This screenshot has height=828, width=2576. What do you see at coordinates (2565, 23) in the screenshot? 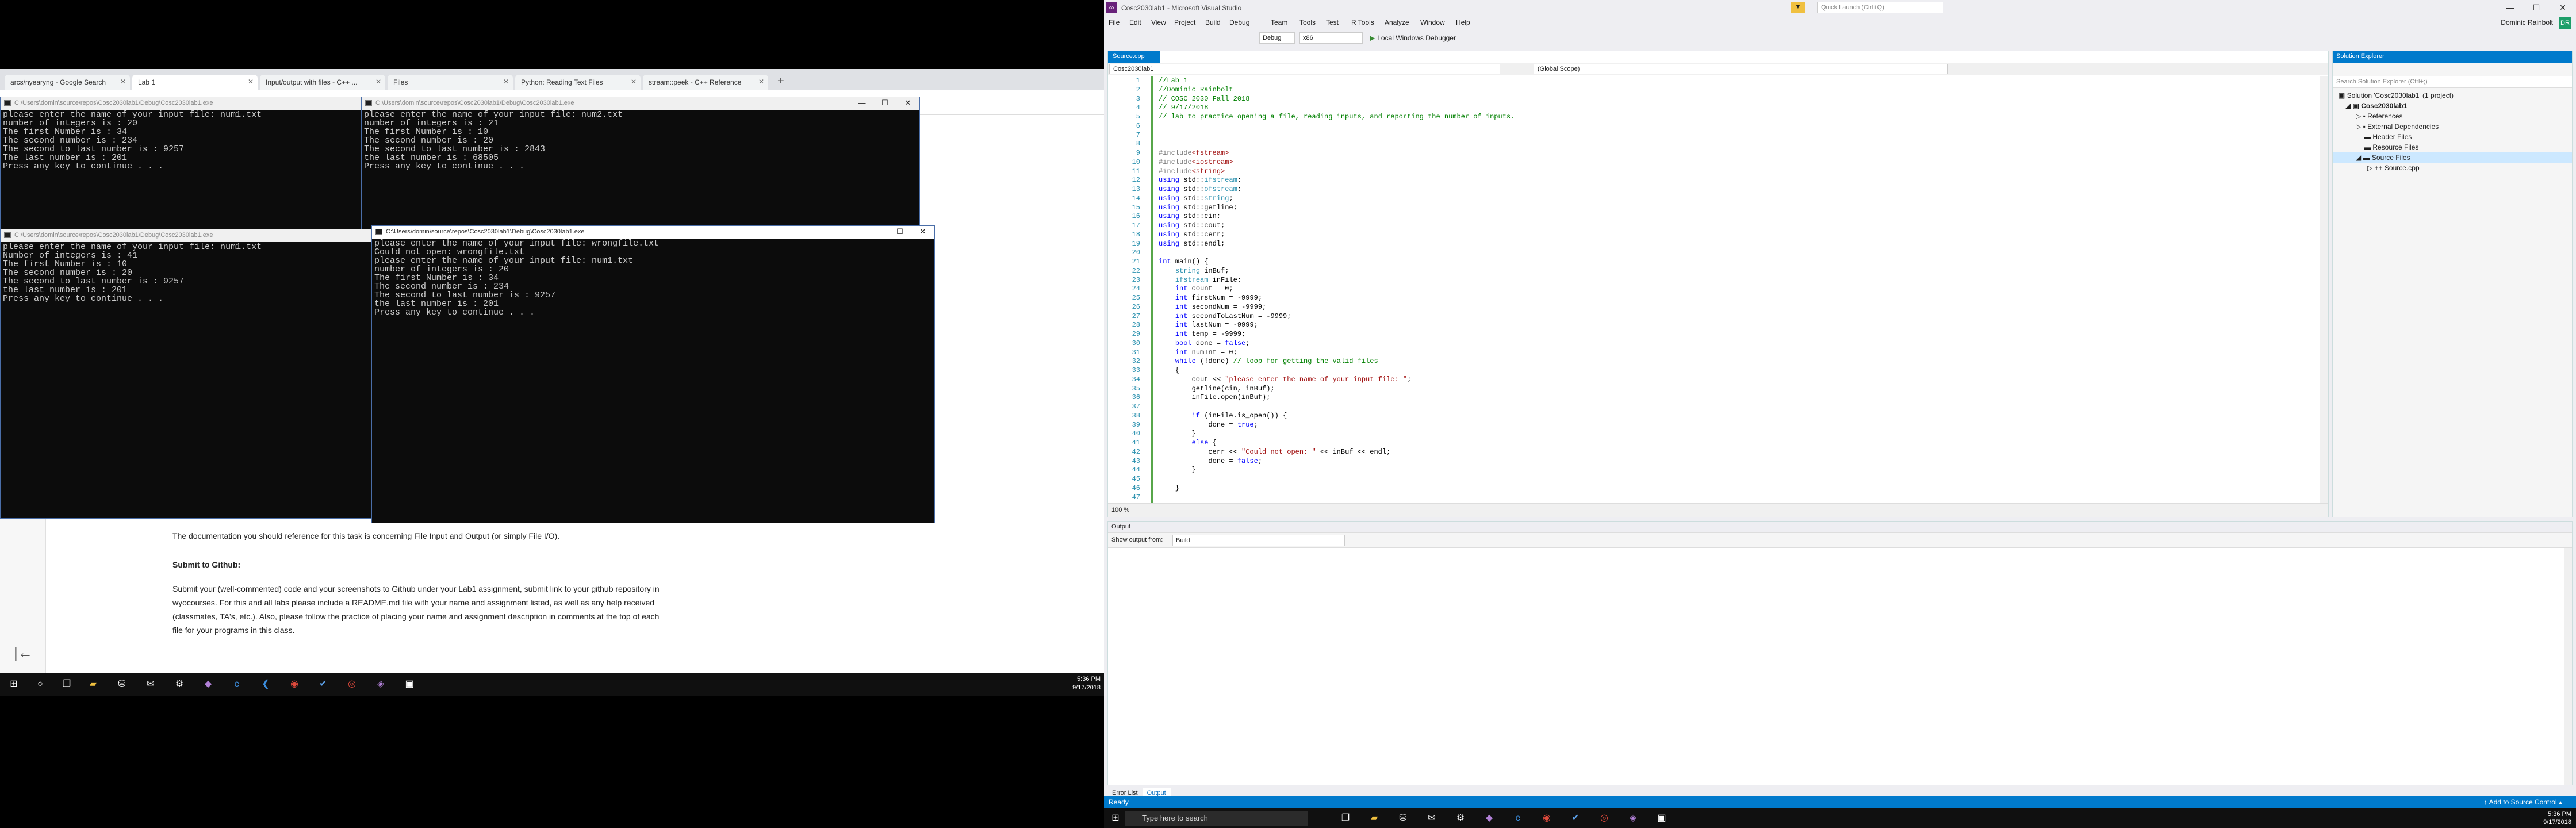
I see `avatar: DR` at bounding box center [2565, 23].